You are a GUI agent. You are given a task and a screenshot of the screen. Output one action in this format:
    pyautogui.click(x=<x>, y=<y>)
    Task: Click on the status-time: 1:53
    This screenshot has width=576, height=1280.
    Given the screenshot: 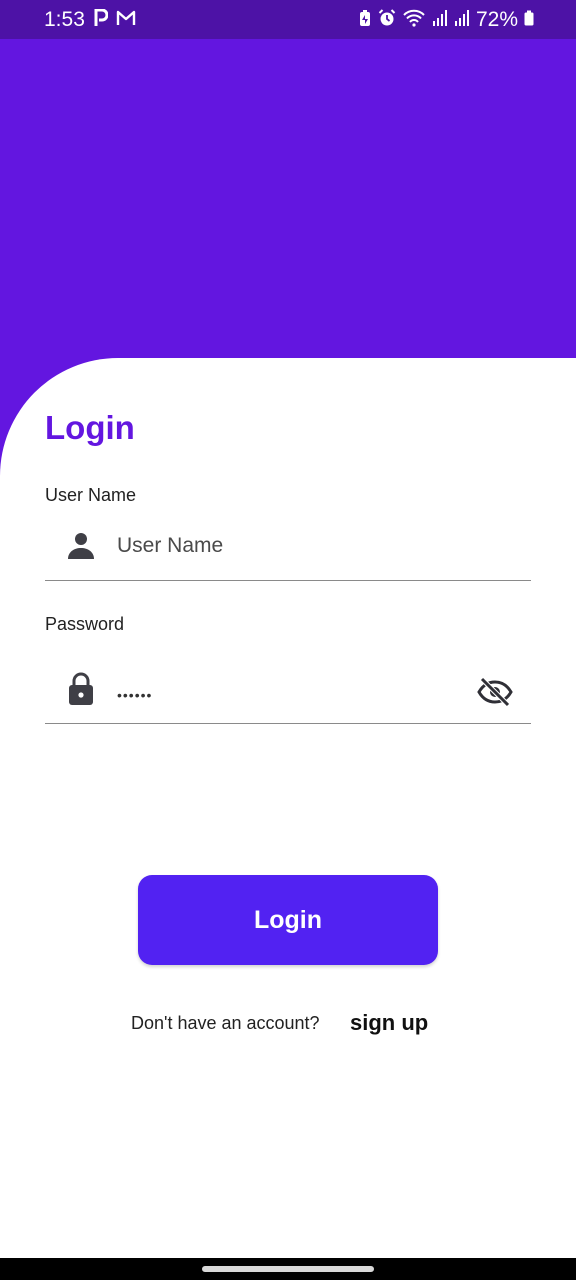 What is the action you would take?
    pyautogui.click(x=64, y=19)
    